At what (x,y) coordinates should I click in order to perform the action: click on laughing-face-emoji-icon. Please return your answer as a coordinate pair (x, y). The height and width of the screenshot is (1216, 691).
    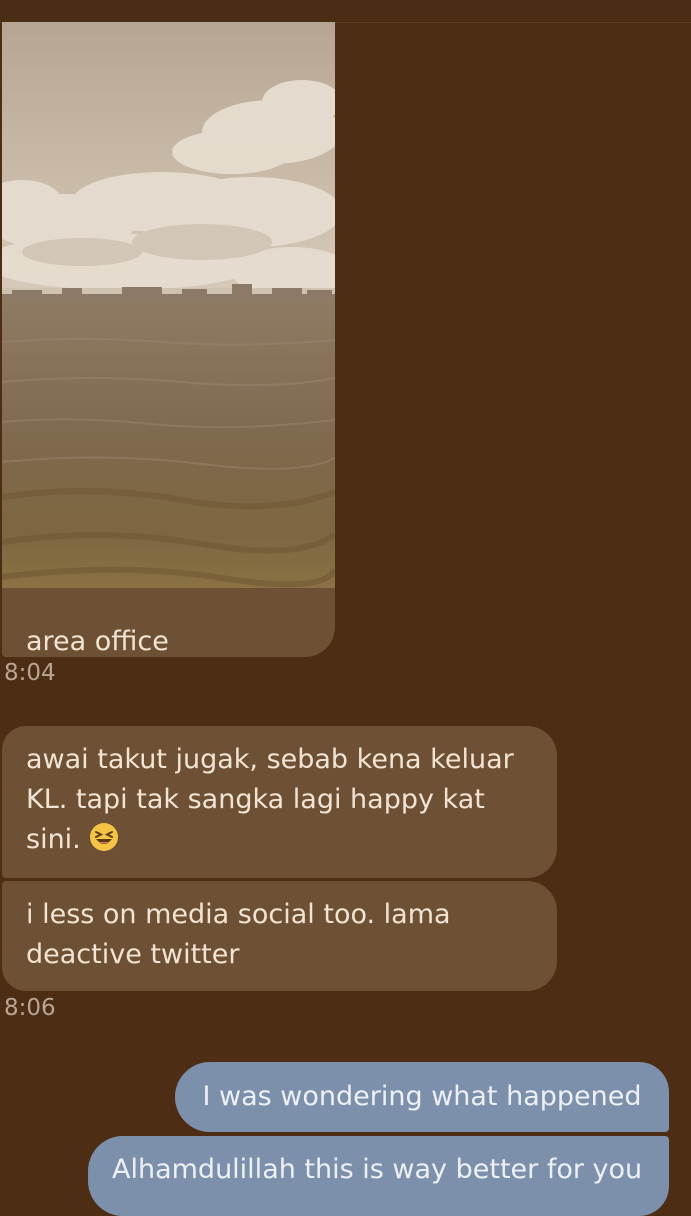
    Looking at the image, I should click on (104, 837).